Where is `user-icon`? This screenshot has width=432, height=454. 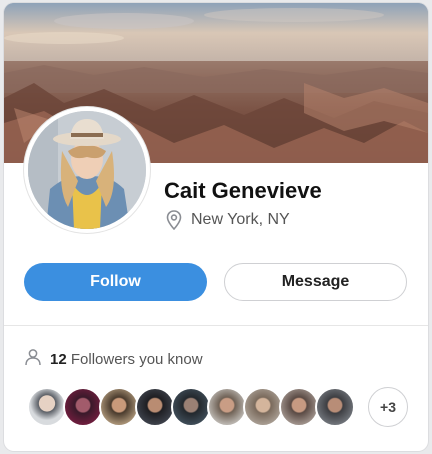 user-icon is located at coordinates (33, 359).